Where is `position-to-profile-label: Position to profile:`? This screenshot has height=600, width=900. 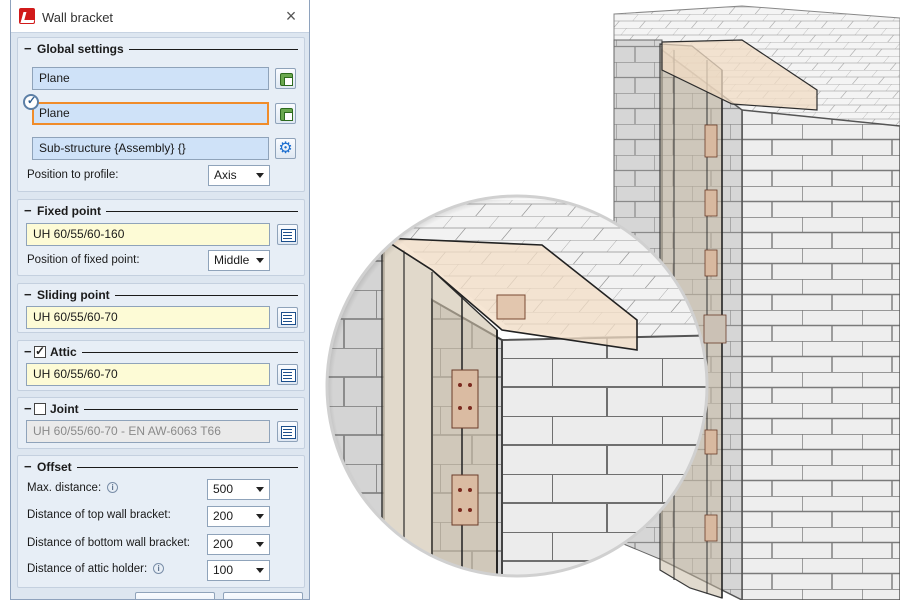
position-to-profile-label: Position to profile: is located at coordinates (73, 175).